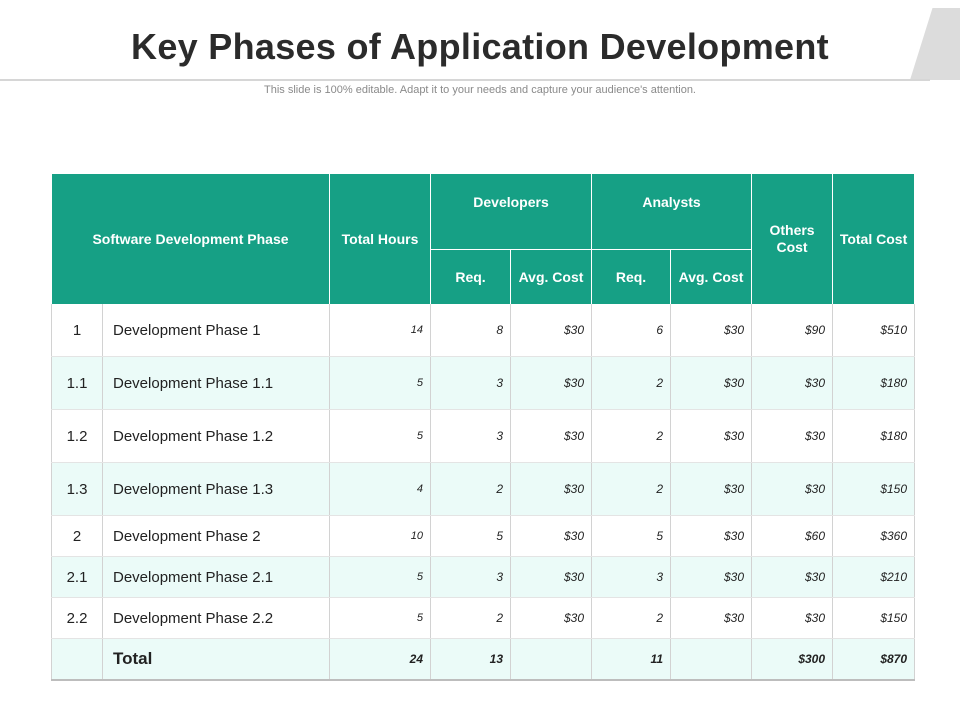  What do you see at coordinates (874, 577) in the screenshot?
I see `row-total: $210` at bounding box center [874, 577].